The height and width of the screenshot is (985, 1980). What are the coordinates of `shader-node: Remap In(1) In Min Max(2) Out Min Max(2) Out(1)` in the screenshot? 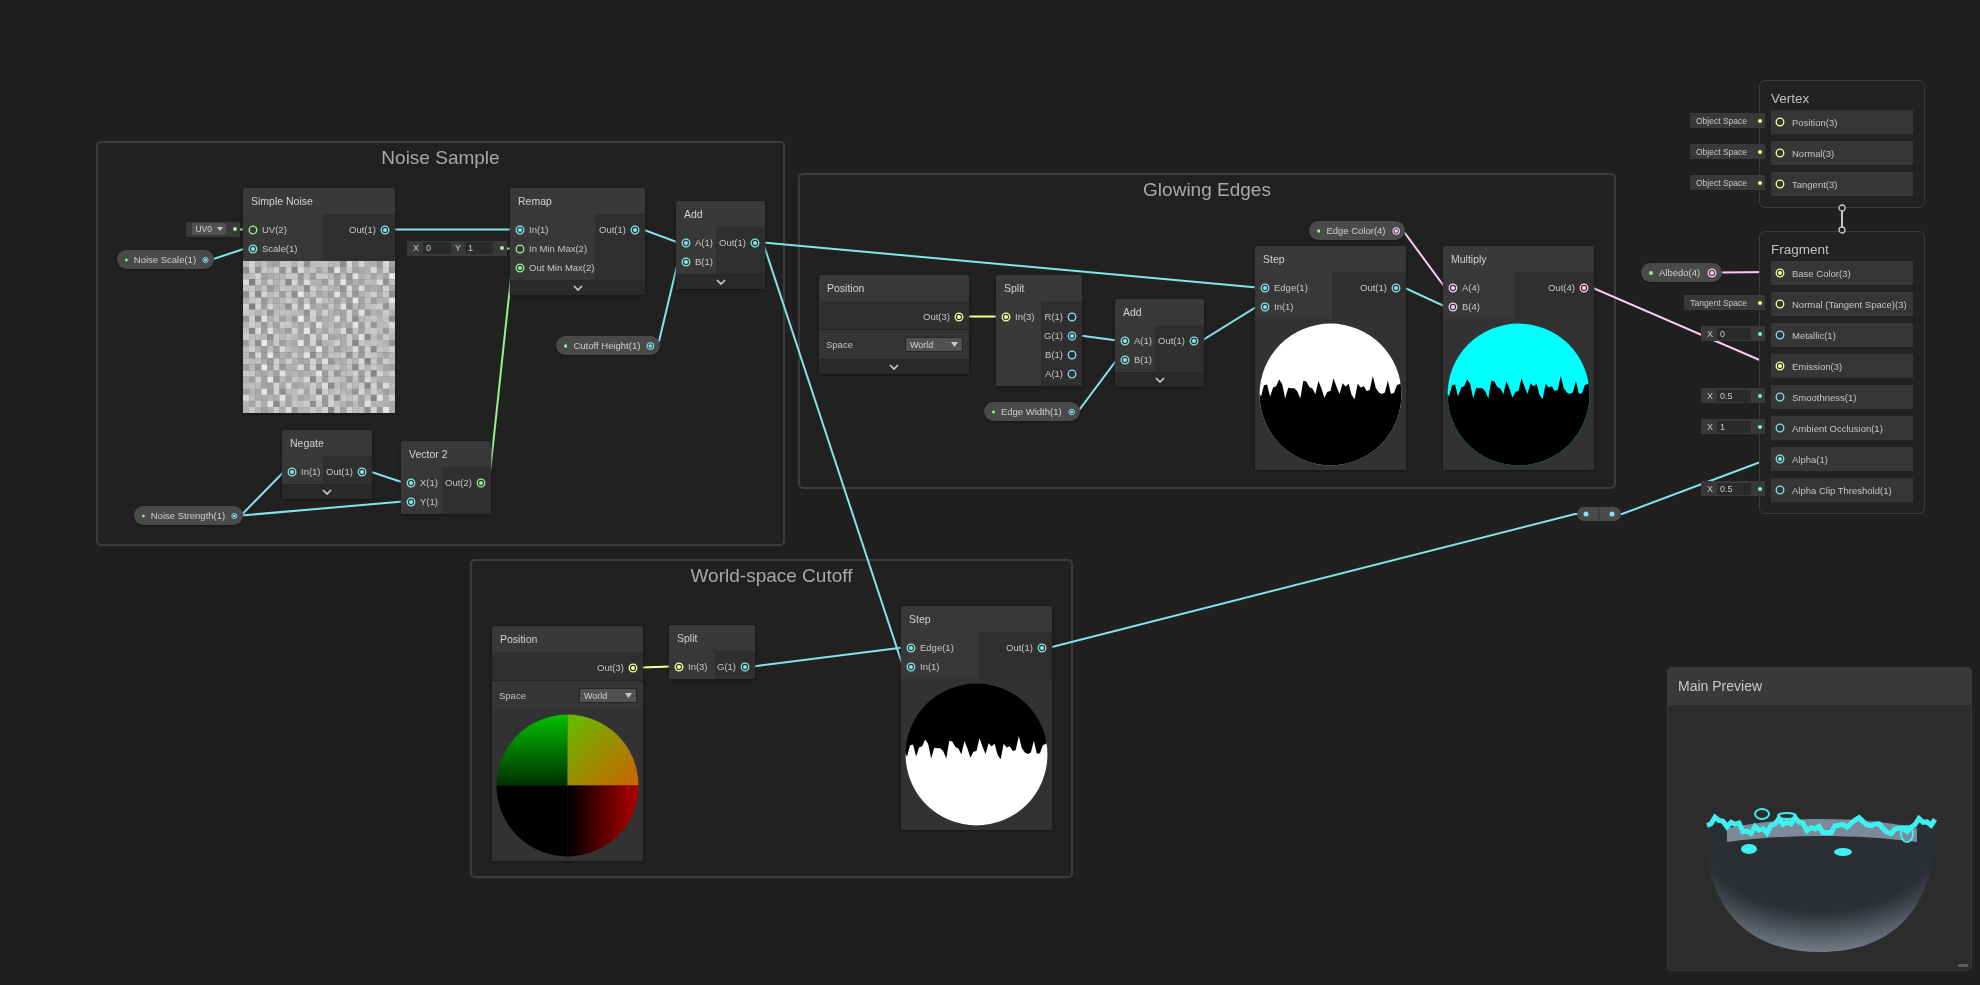 It's located at (577, 241).